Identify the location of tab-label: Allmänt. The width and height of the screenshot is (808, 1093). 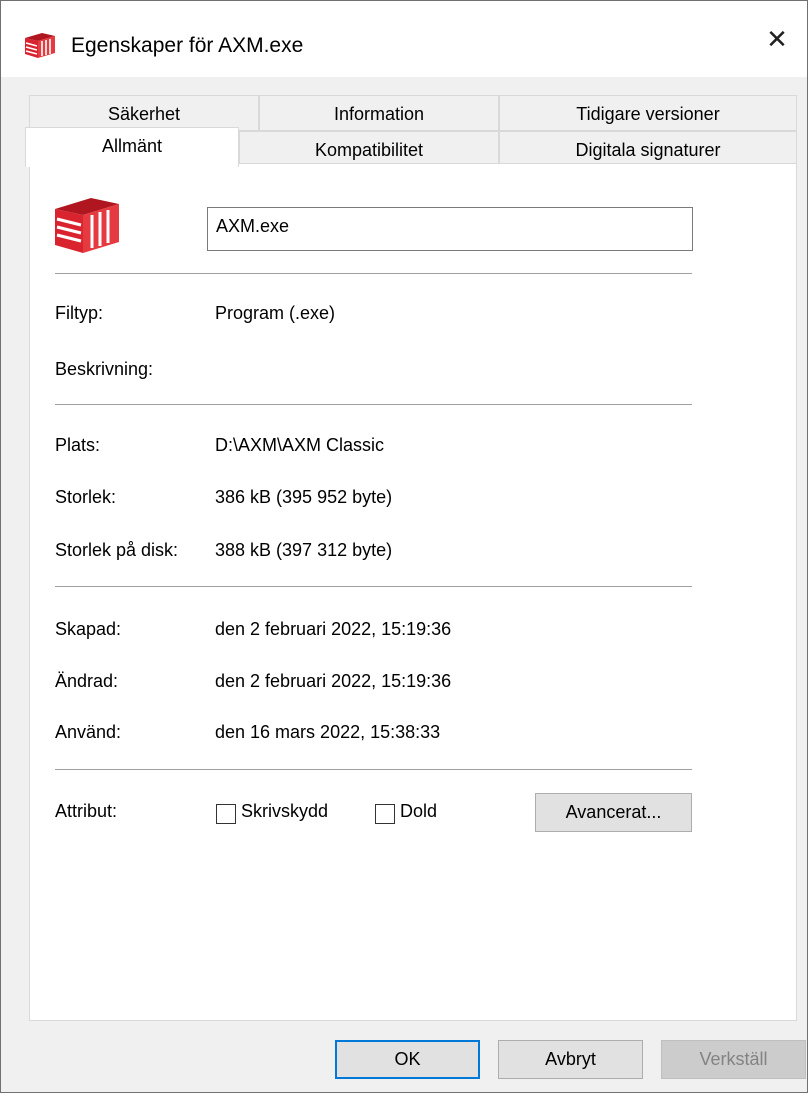
(132, 146).